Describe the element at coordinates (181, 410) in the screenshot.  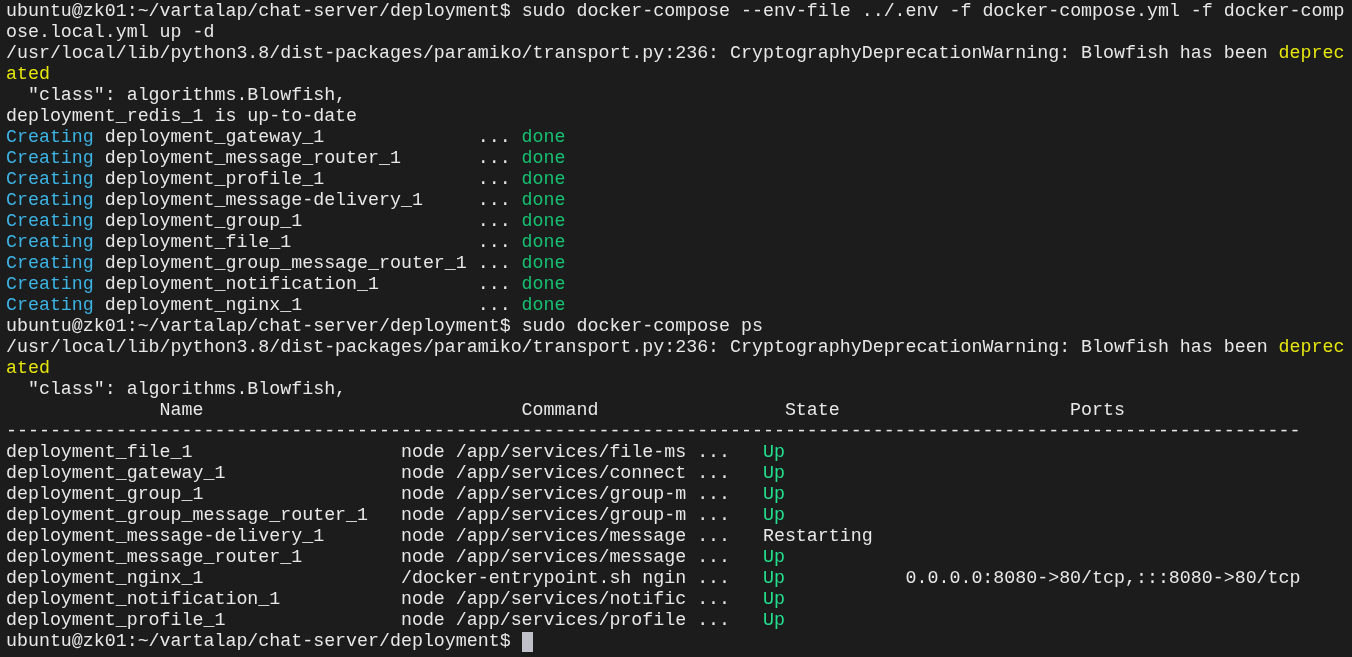
I see `column-header: Name` at that location.